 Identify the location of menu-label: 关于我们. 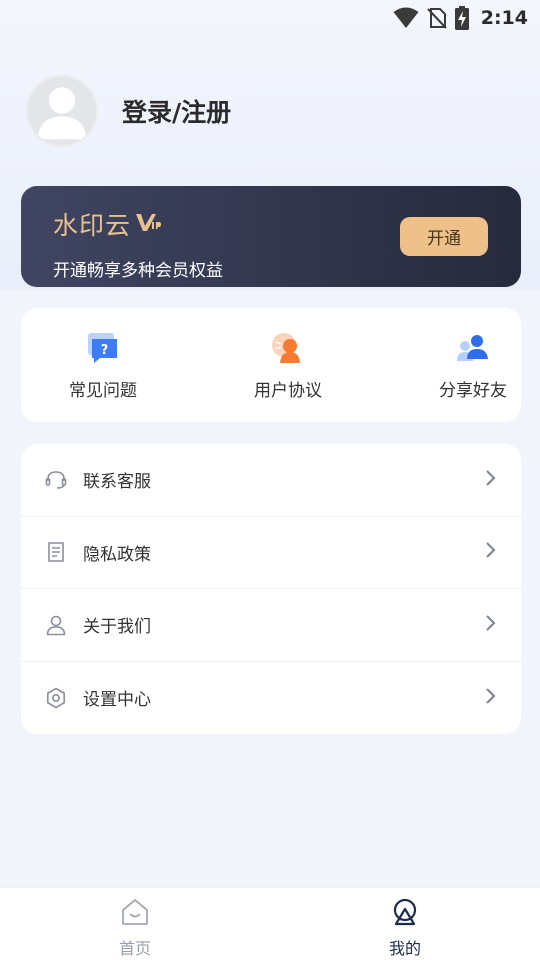
(117, 627).